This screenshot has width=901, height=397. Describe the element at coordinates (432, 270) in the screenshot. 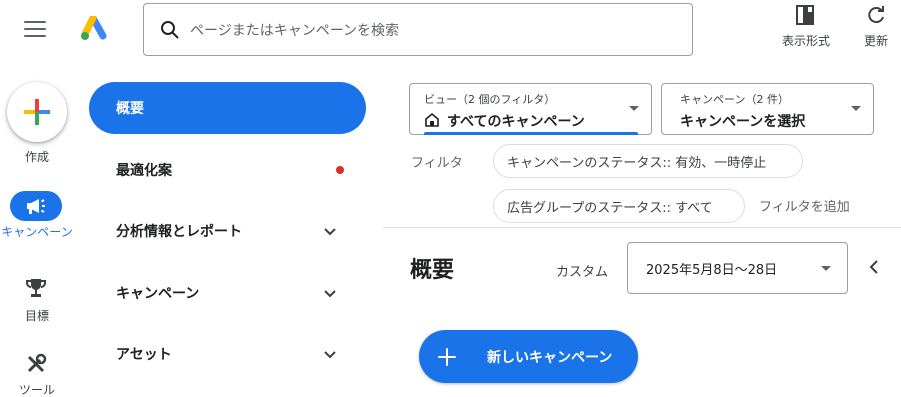

I see `page-title: 概要` at that location.